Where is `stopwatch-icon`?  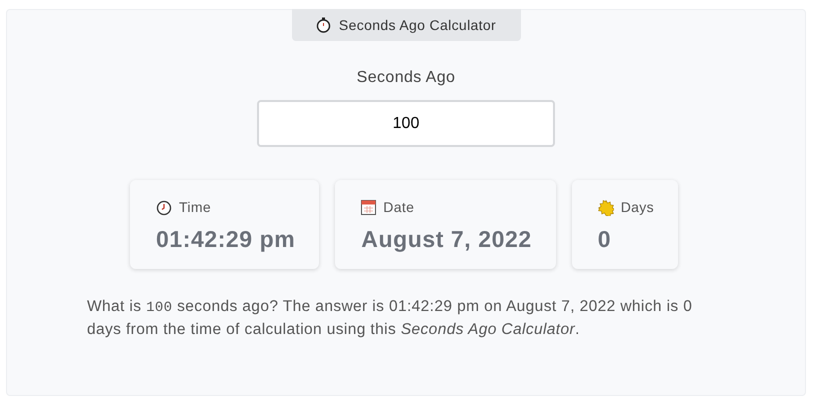 stopwatch-icon is located at coordinates (323, 25).